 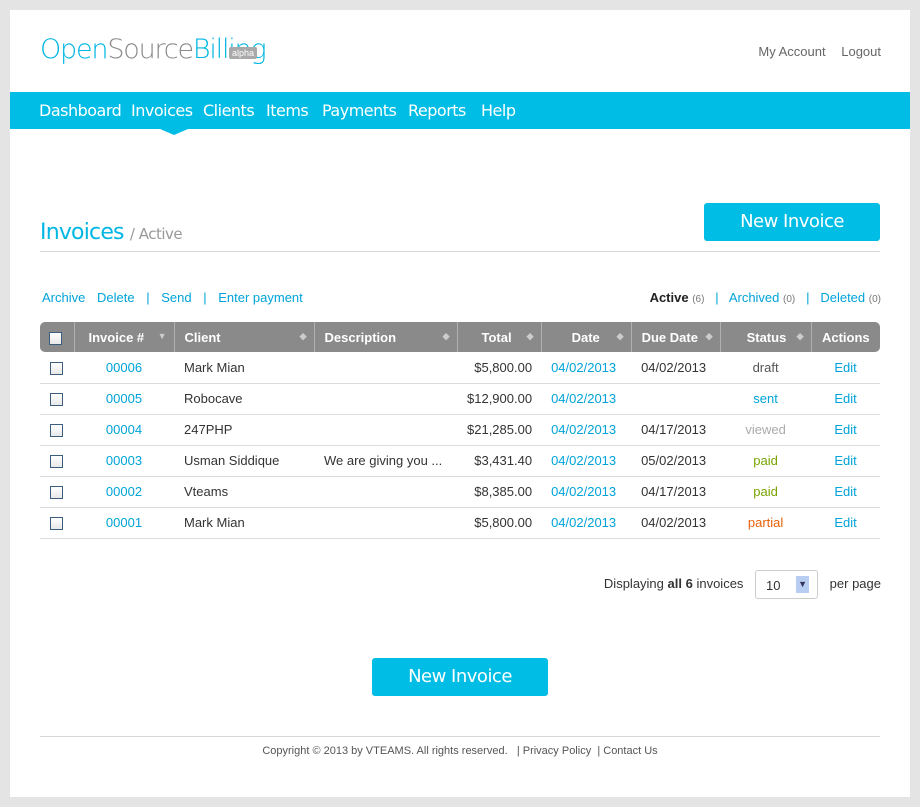 What do you see at coordinates (82, 232) in the screenshot?
I see `title-text: Invoices` at bounding box center [82, 232].